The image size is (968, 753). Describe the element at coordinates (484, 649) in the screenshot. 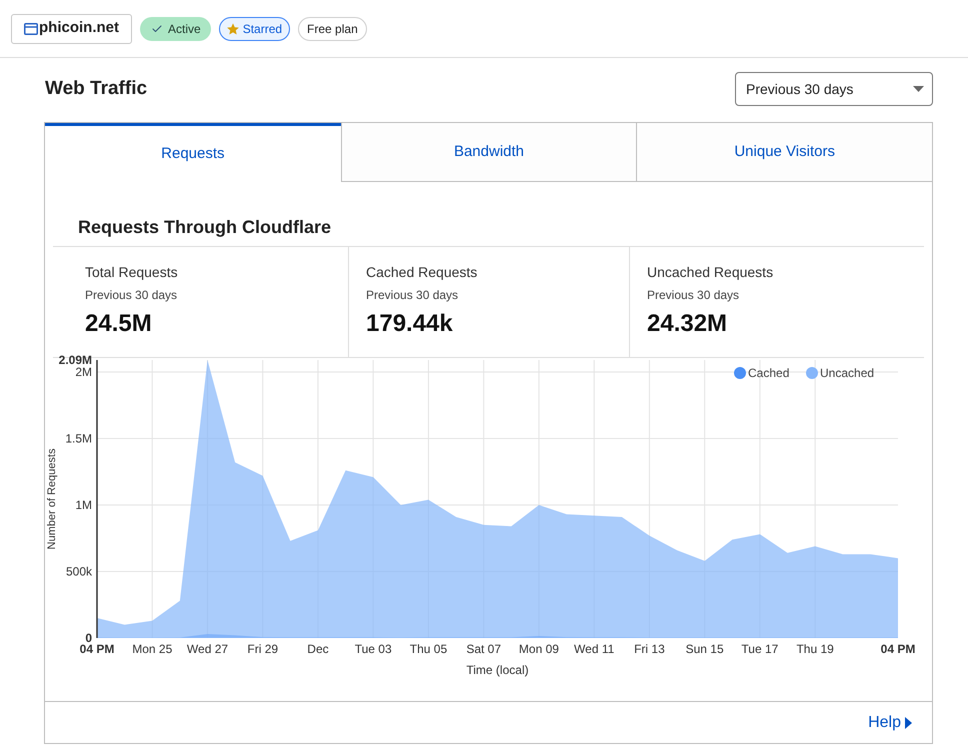

I see `x-tick-label: Sat 07` at that location.